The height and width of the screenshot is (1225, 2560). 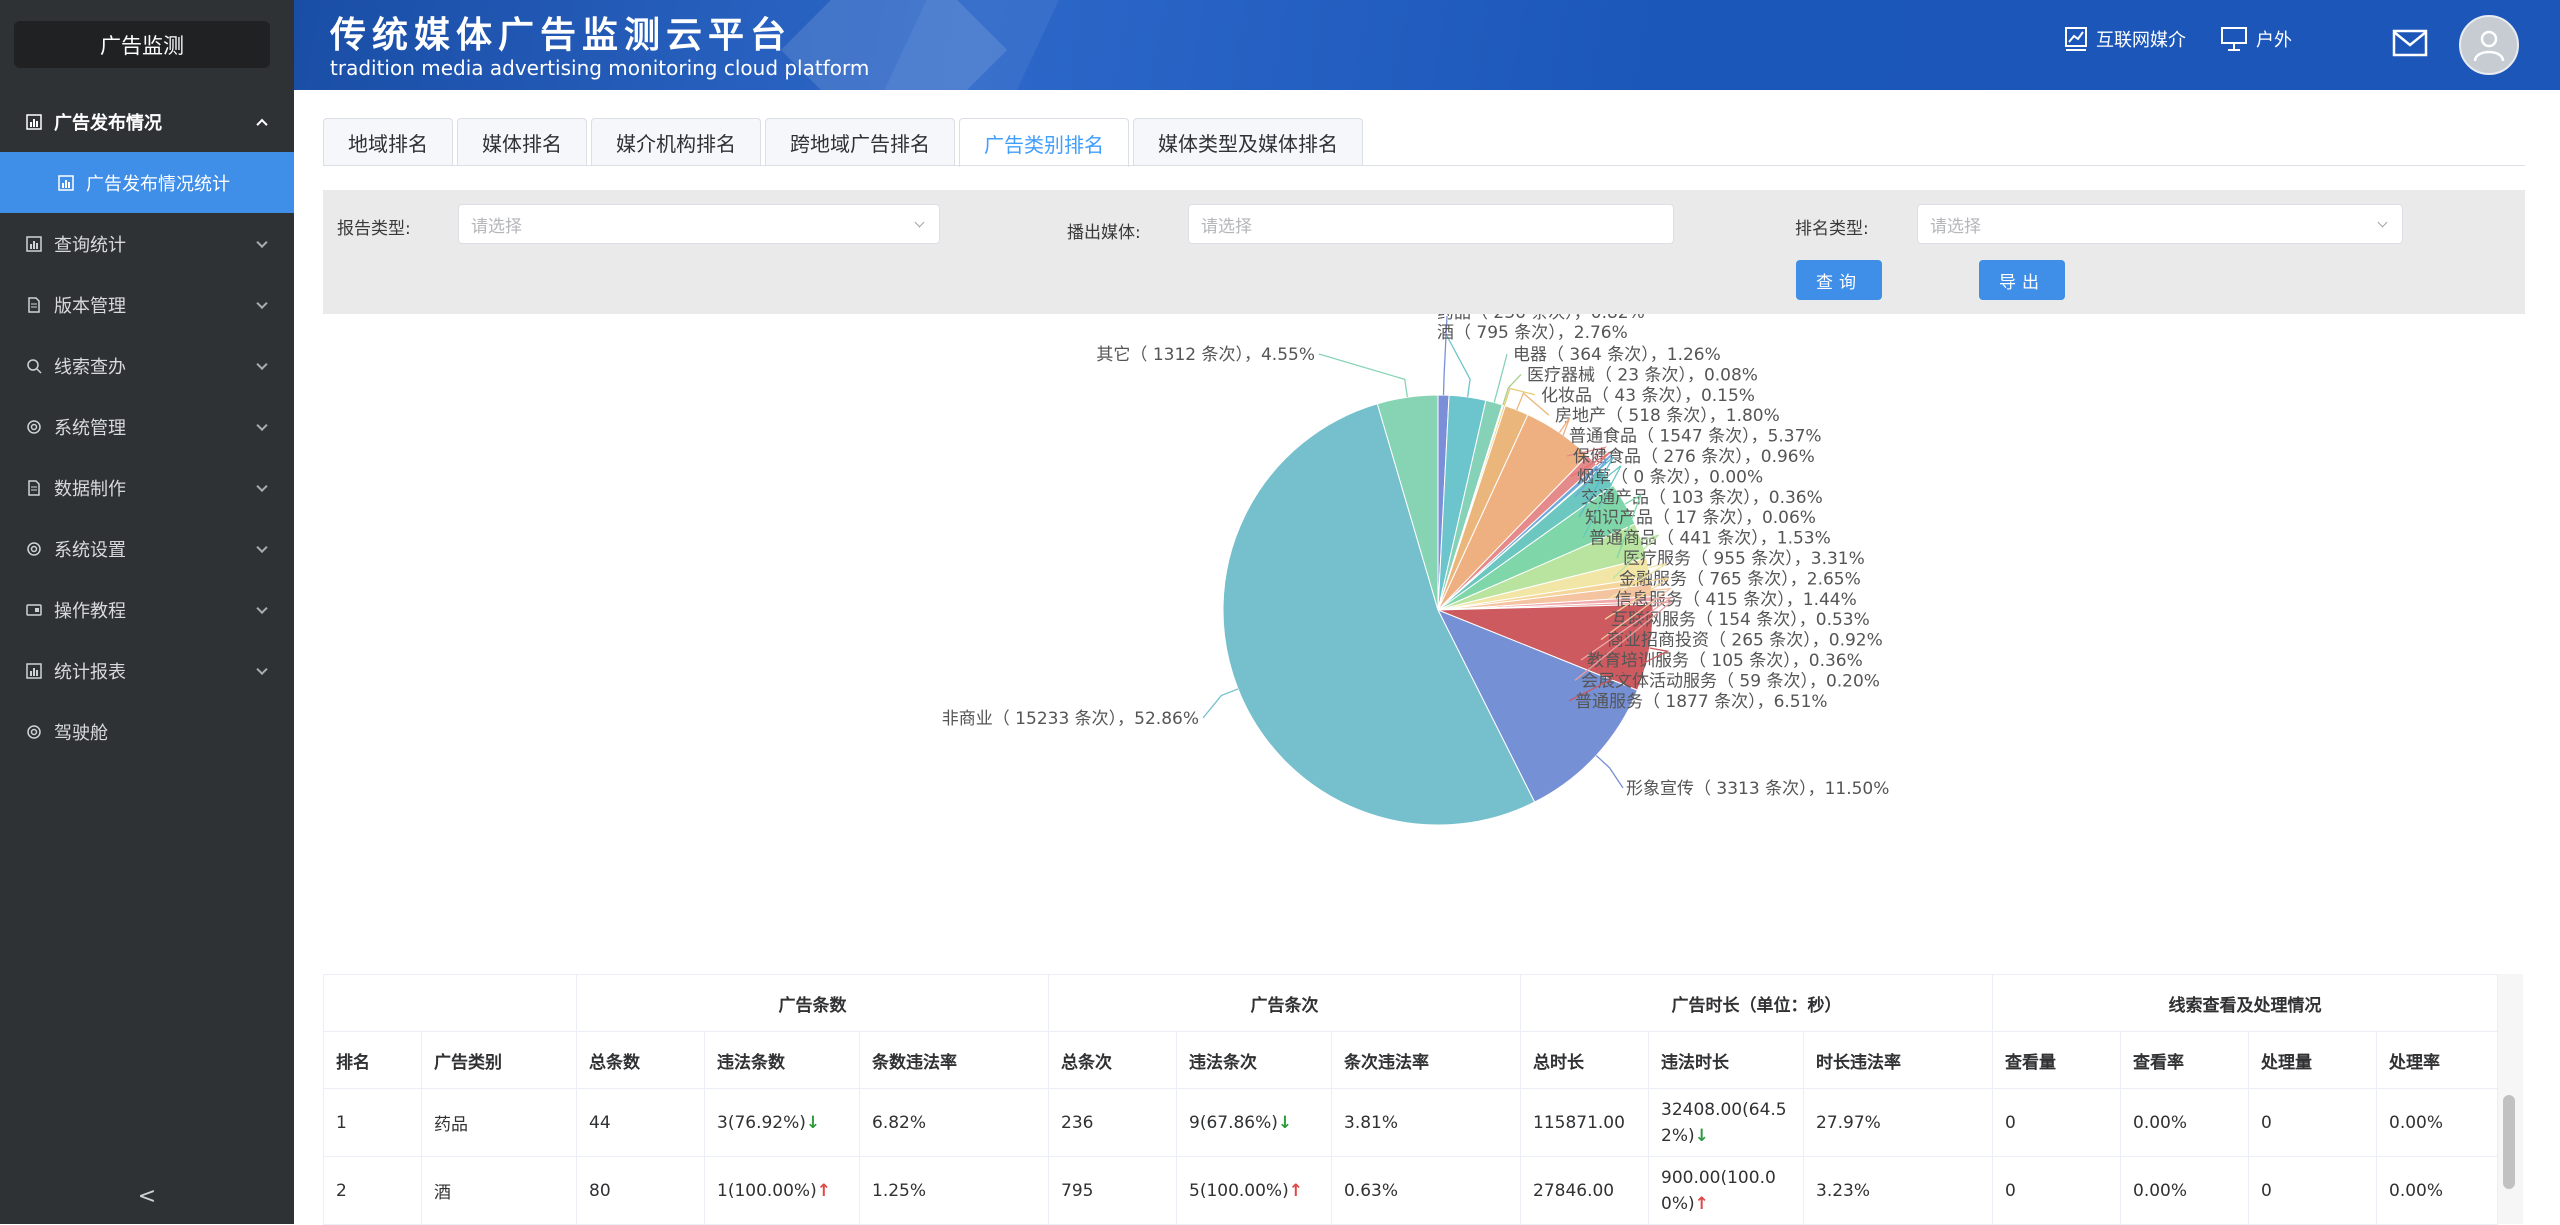 What do you see at coordinates (147, 731) in the screenshot?
I see `sidebar-item-cockpit: 驾驶舱` at bounding box center [147, 731].